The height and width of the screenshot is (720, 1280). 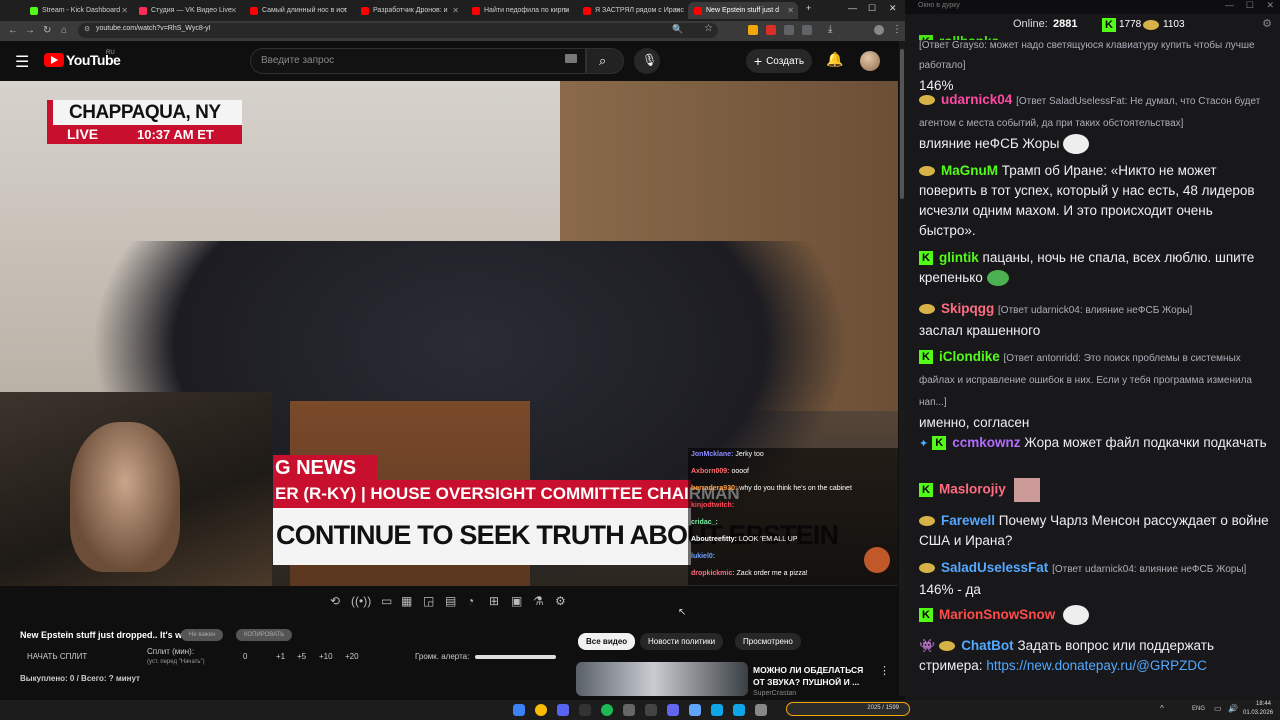 I want to click on tab-drone-dev: Разработчик Дронов: и ✕, so click(x=409, y=10).